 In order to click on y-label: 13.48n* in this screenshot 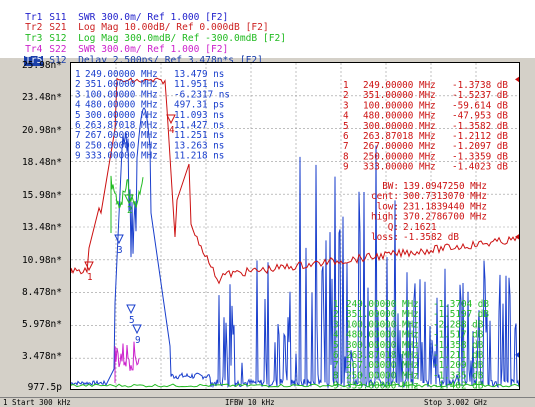, I will do `click(41, 227)`.